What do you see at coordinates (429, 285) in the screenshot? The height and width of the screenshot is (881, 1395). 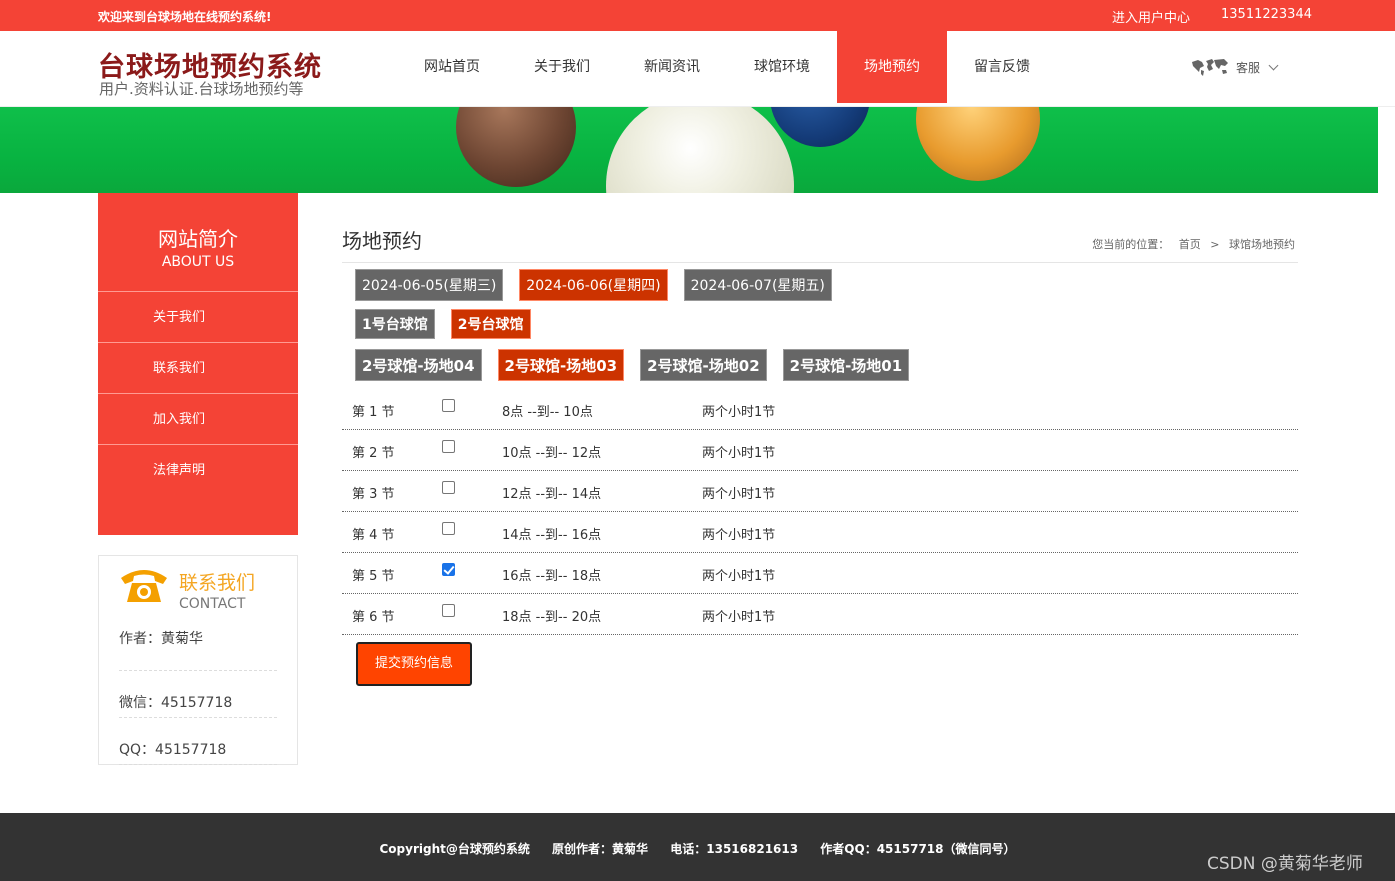 I see `date-chip-0605: 2024-06-05(星期三)` at bounding box center [429, 285].